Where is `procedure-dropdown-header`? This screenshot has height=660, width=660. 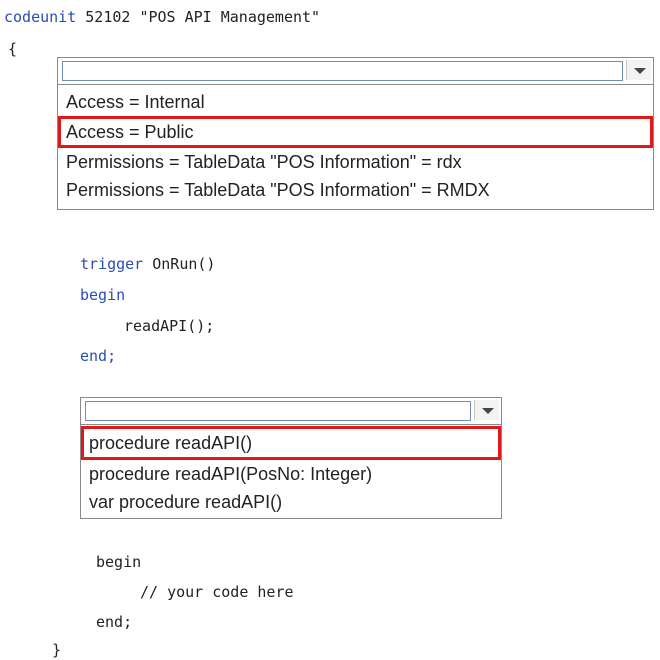
procedure-dropdown-header is located at coordinates (291, 411).